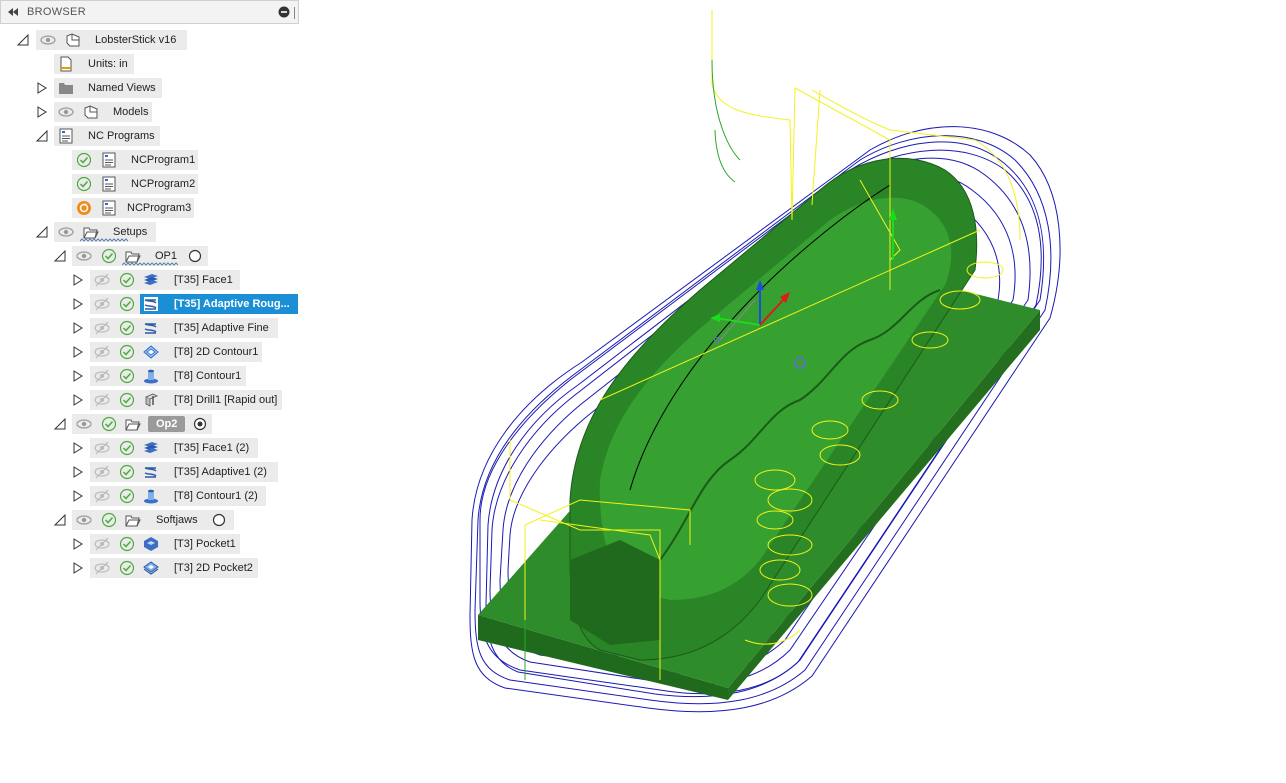 The image size is (1286, 783). I want to click on pocket-2d-icon, so click(151, 568).